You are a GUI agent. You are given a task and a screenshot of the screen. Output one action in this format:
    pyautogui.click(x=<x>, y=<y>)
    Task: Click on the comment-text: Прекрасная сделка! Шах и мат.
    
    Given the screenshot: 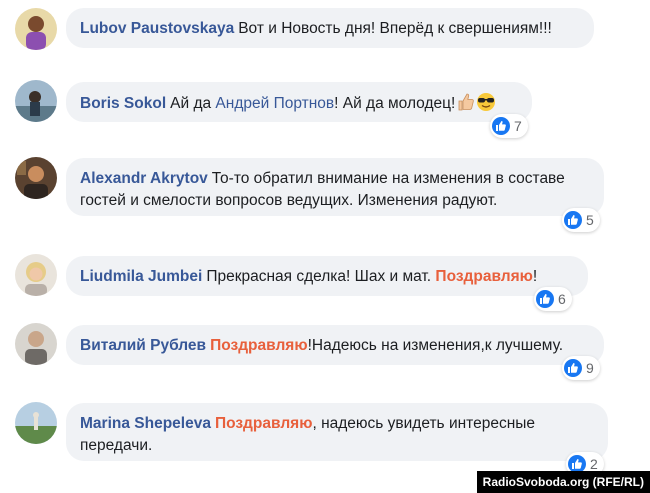 What is the action you would take?
    pyautogui.click(x=321, y=276)
    